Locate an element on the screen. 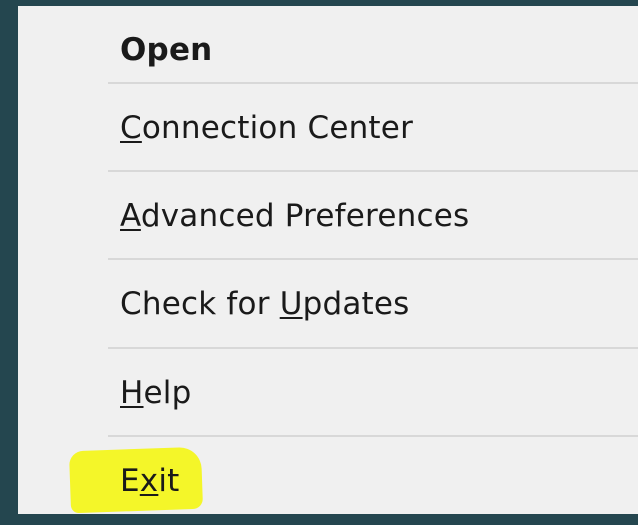  menu-item-exit-label: Exit is located at coordinates (150, 481).